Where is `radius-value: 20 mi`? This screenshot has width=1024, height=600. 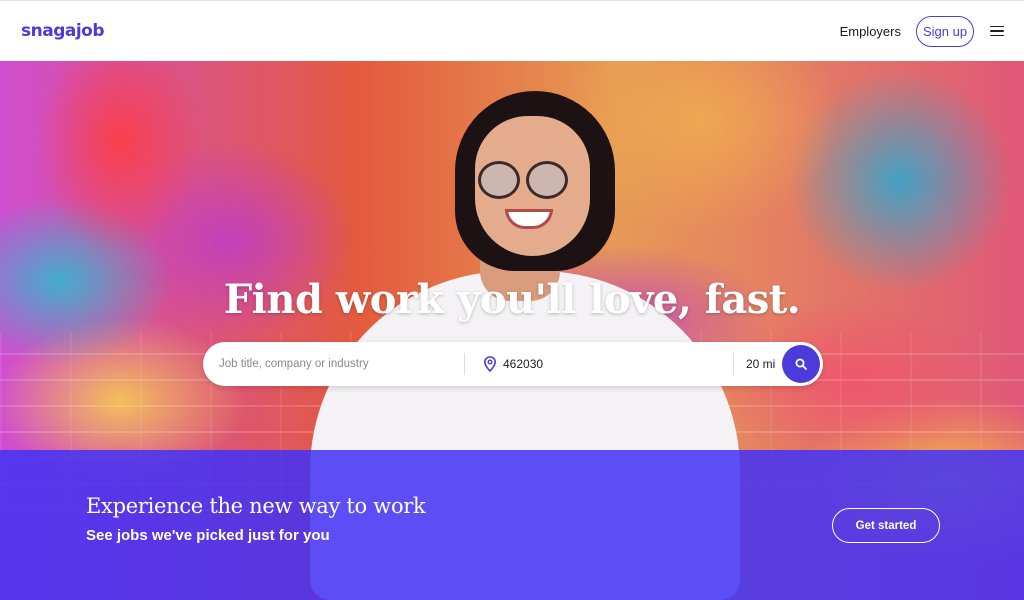
radius-value: 20 mi is located at coordinates (761, 364).